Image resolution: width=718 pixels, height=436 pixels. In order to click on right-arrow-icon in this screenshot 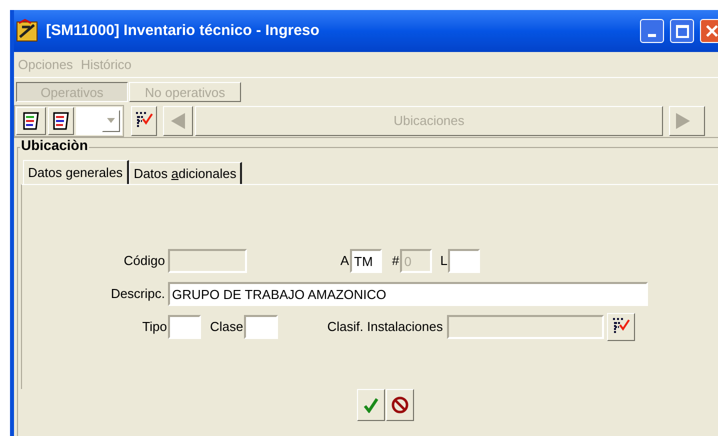, I will do `click(683, 120)`.